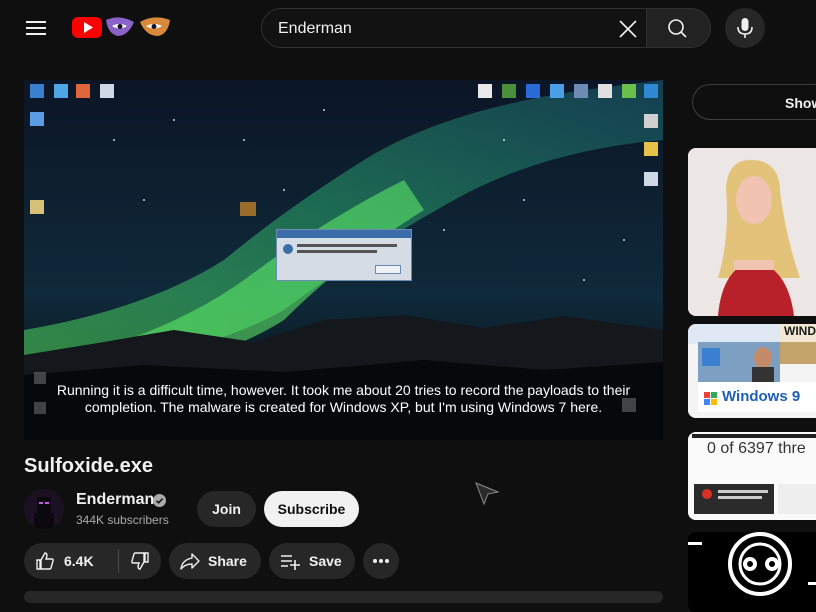 This screenshot has width=816, height=612. I want to click on share-button: Share, so click(215, 561).